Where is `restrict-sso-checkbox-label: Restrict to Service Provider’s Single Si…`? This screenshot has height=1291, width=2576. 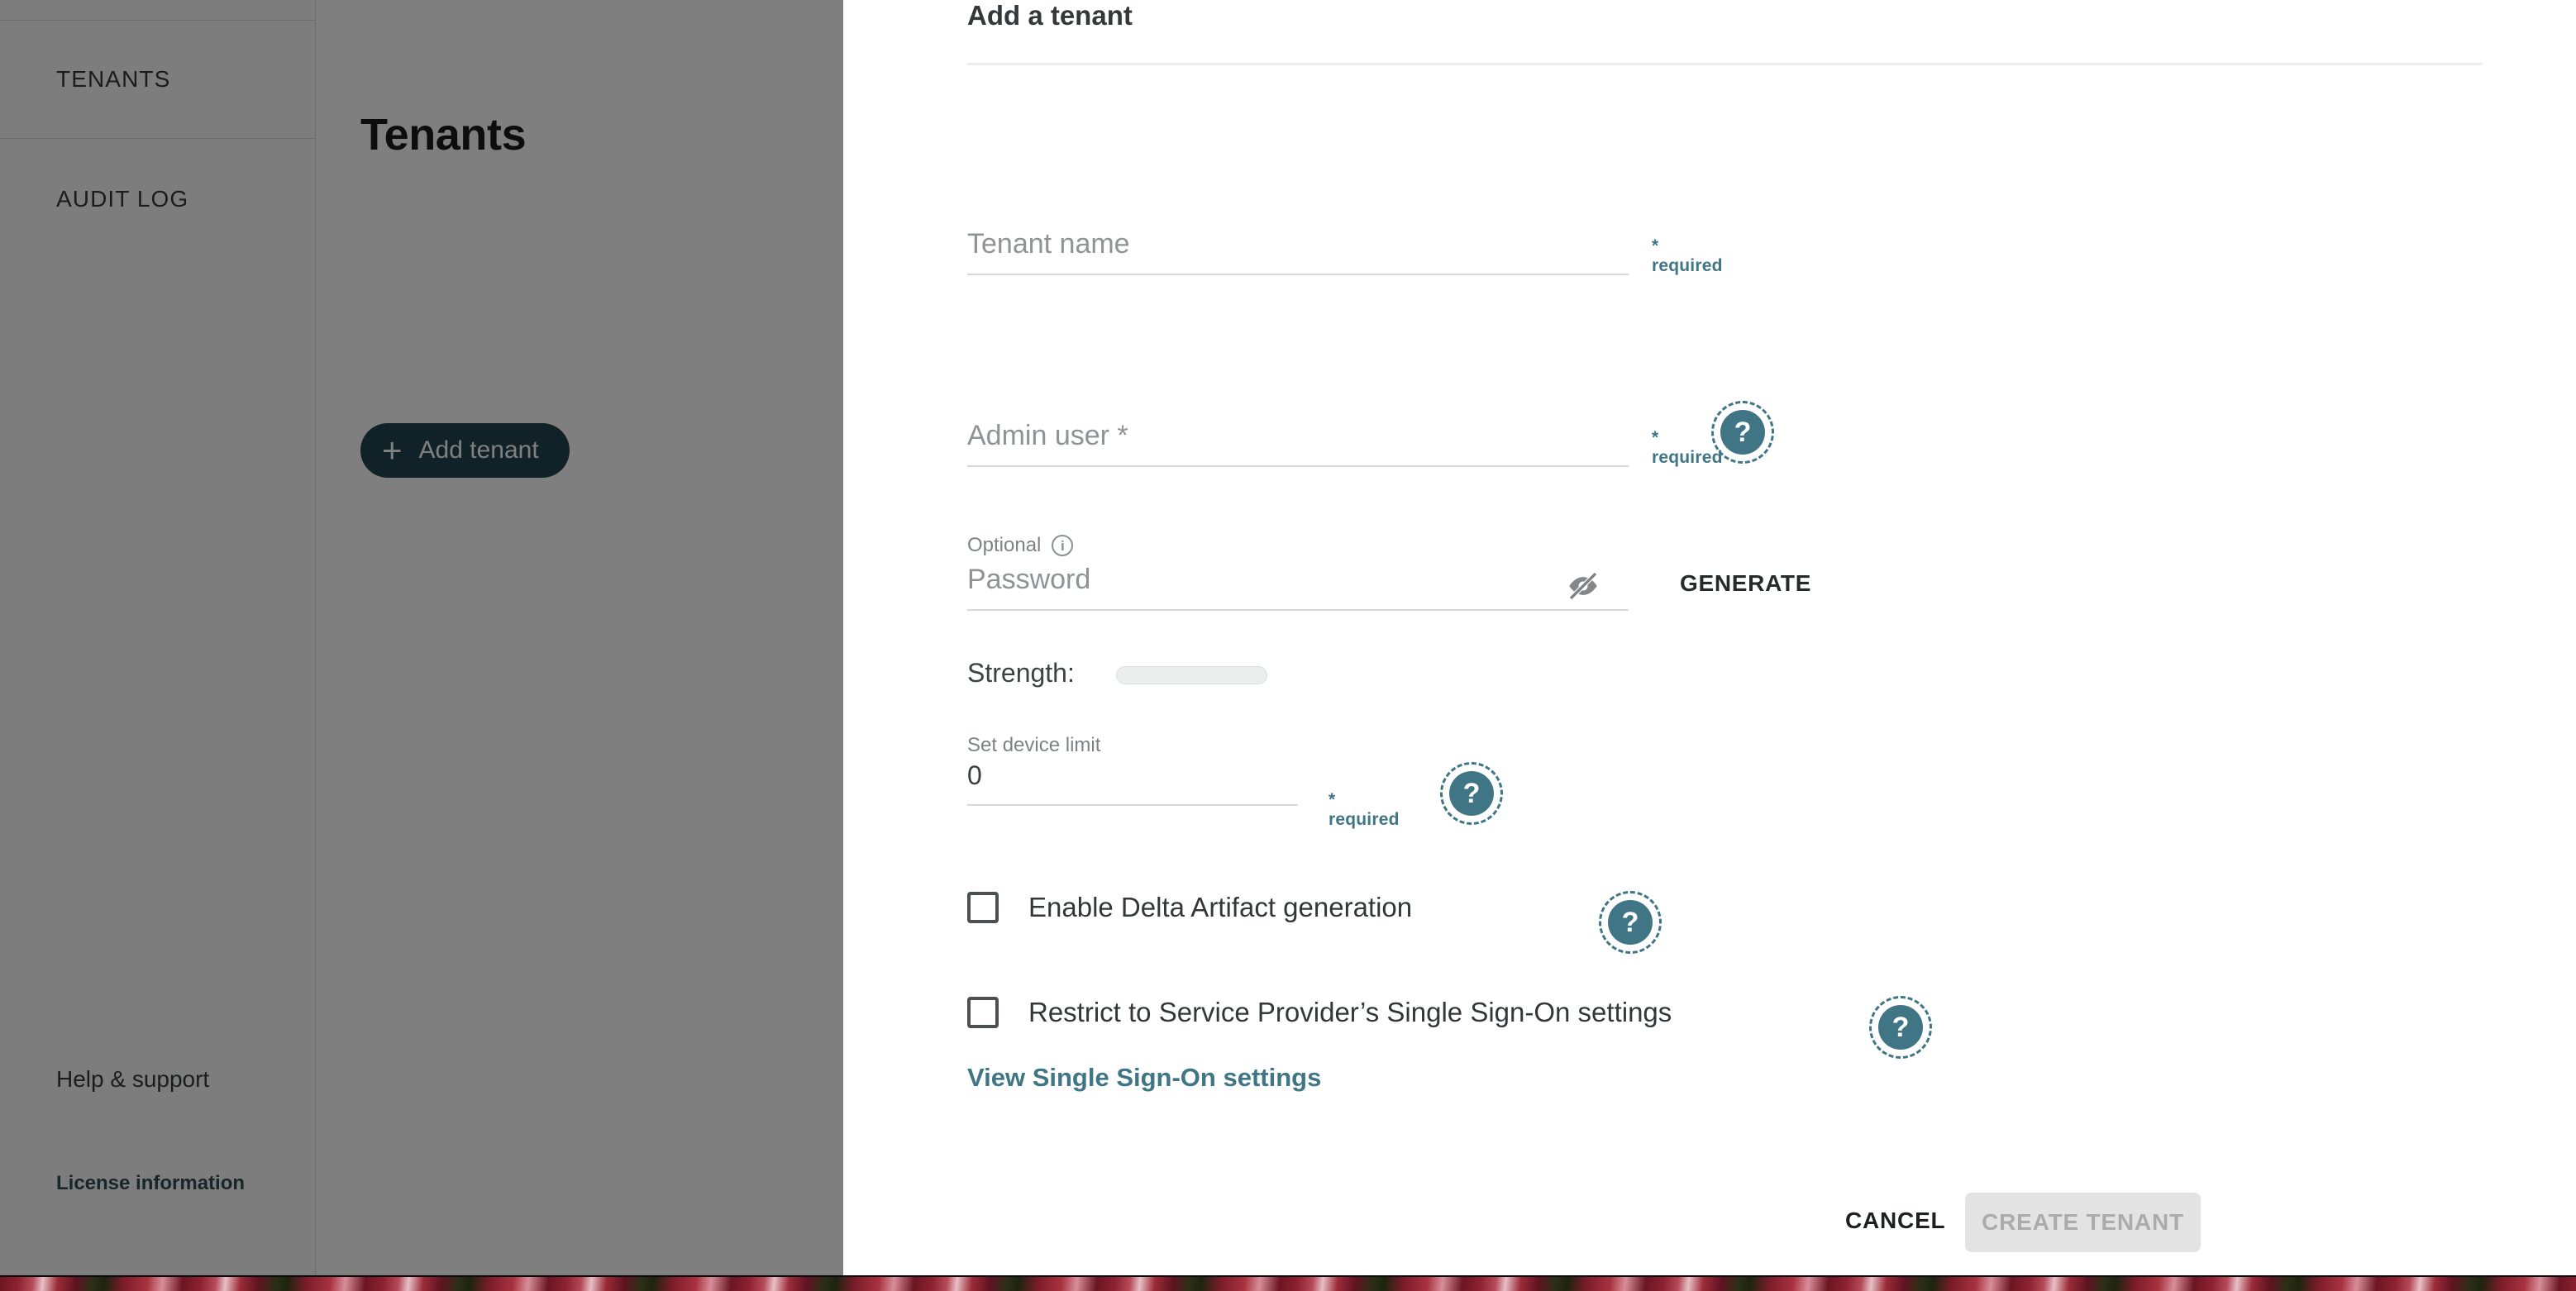
restrict-sso-checkbox-label: Restrict to Service Provider’s Single Si… is located at coordinates (1350, 1012).